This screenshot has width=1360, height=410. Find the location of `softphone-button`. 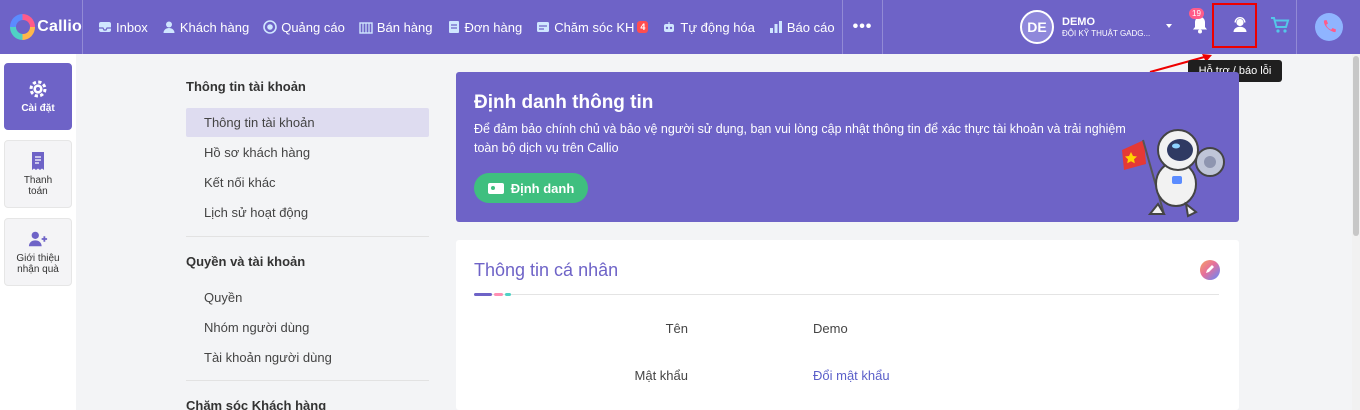

softphone-button is located at coordinates (1328, 27).